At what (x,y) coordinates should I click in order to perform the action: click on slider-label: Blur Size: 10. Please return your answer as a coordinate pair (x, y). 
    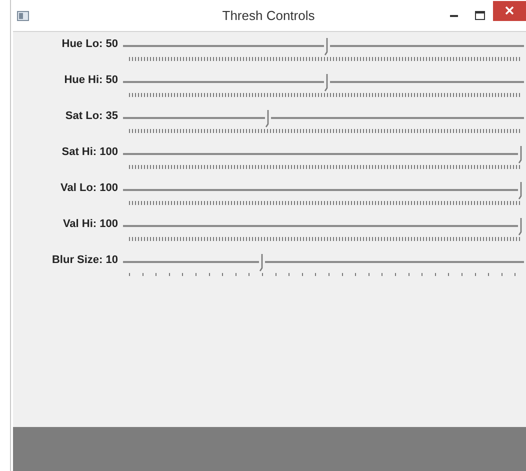
    Looking at the image, I should click on (84, 260).